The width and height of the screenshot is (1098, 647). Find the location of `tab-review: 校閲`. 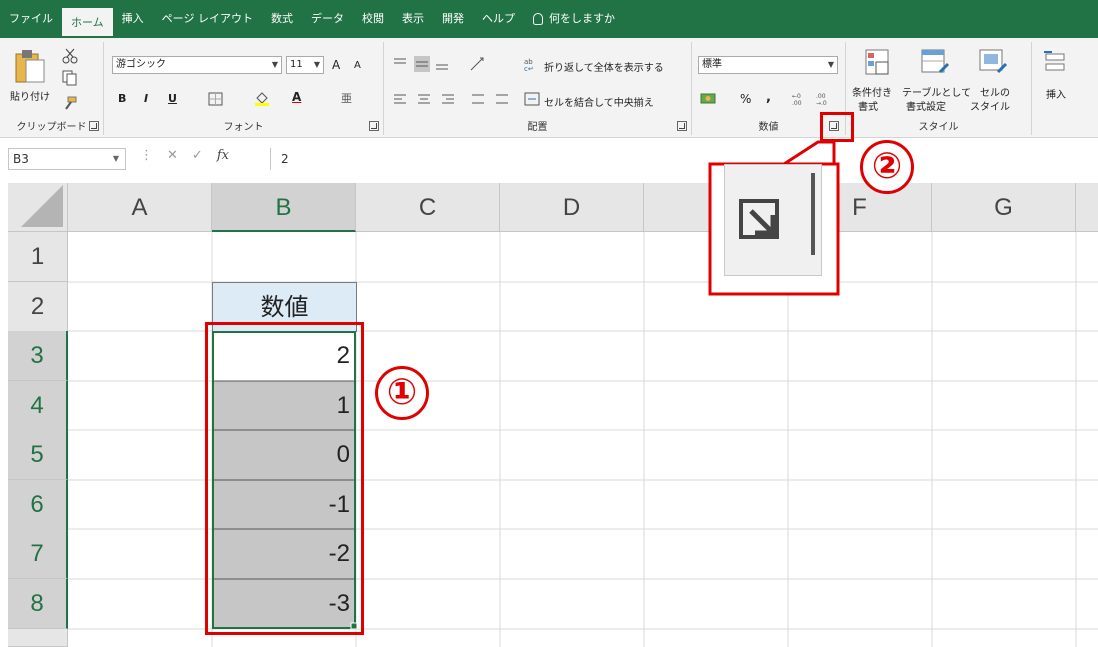

tab-review: 校閲 is located at coordinates (373, 19).